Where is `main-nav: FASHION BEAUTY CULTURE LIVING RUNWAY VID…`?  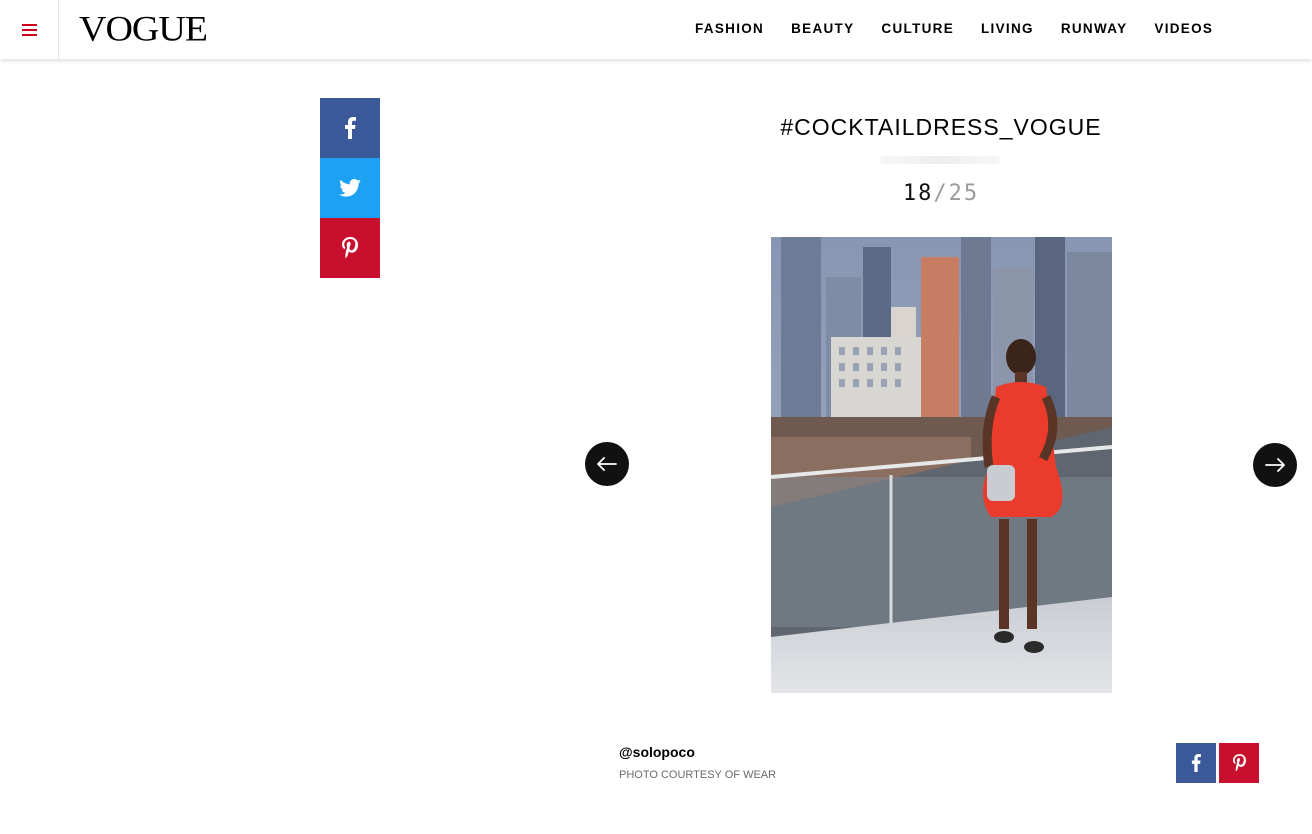 main-nav: FASHION BEAUTY CULTURE LIVING RUNWAY VID… is located at coordinates (967, 29).